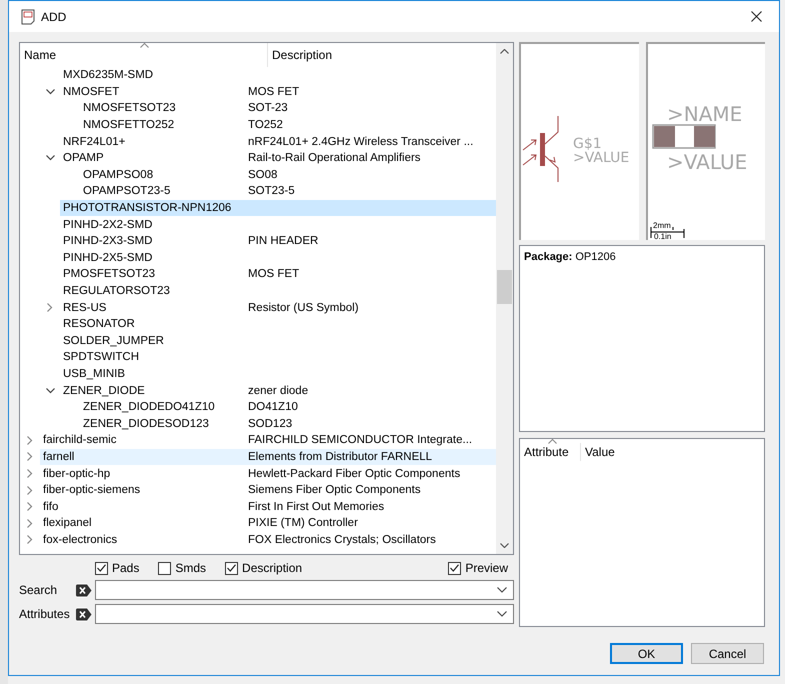 Image resolution: width=785 pixels, height=684 pixels. Describe the element at coordinates (598, 452) in the screenshot. I see `column-header: Value` at that location.